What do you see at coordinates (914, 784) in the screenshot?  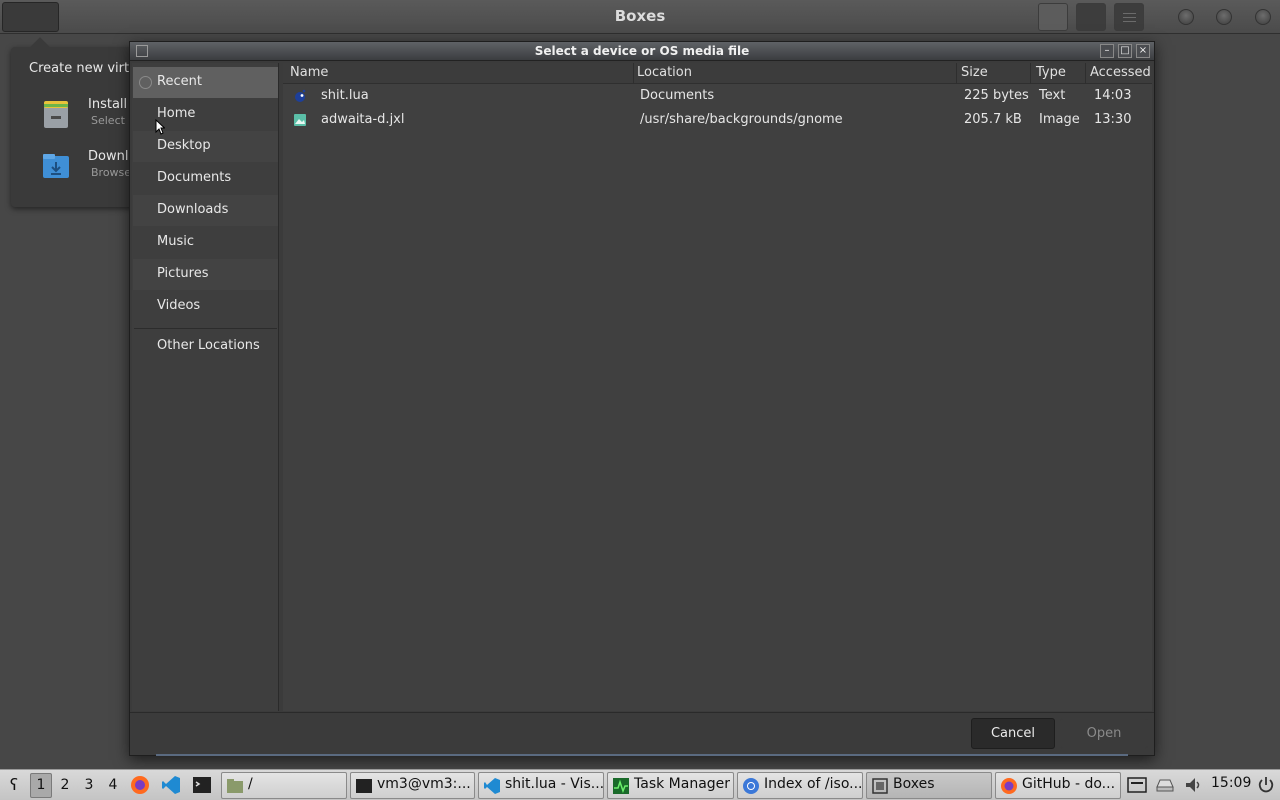 I see `task-label: Boxes` at bounding box center [914, 784].